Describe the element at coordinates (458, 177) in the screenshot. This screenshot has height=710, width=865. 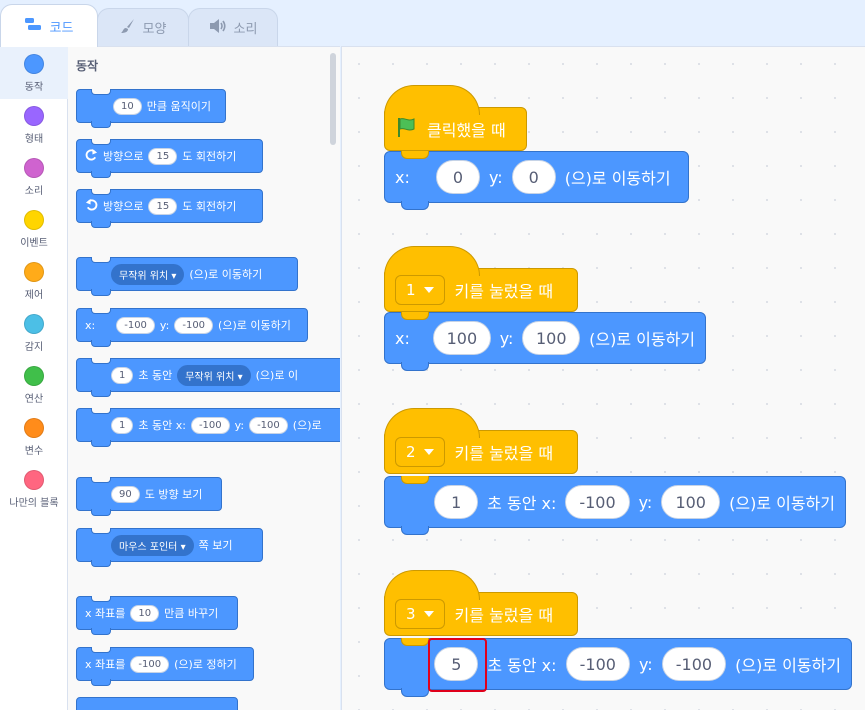
I see `x-input: 0` at that location.